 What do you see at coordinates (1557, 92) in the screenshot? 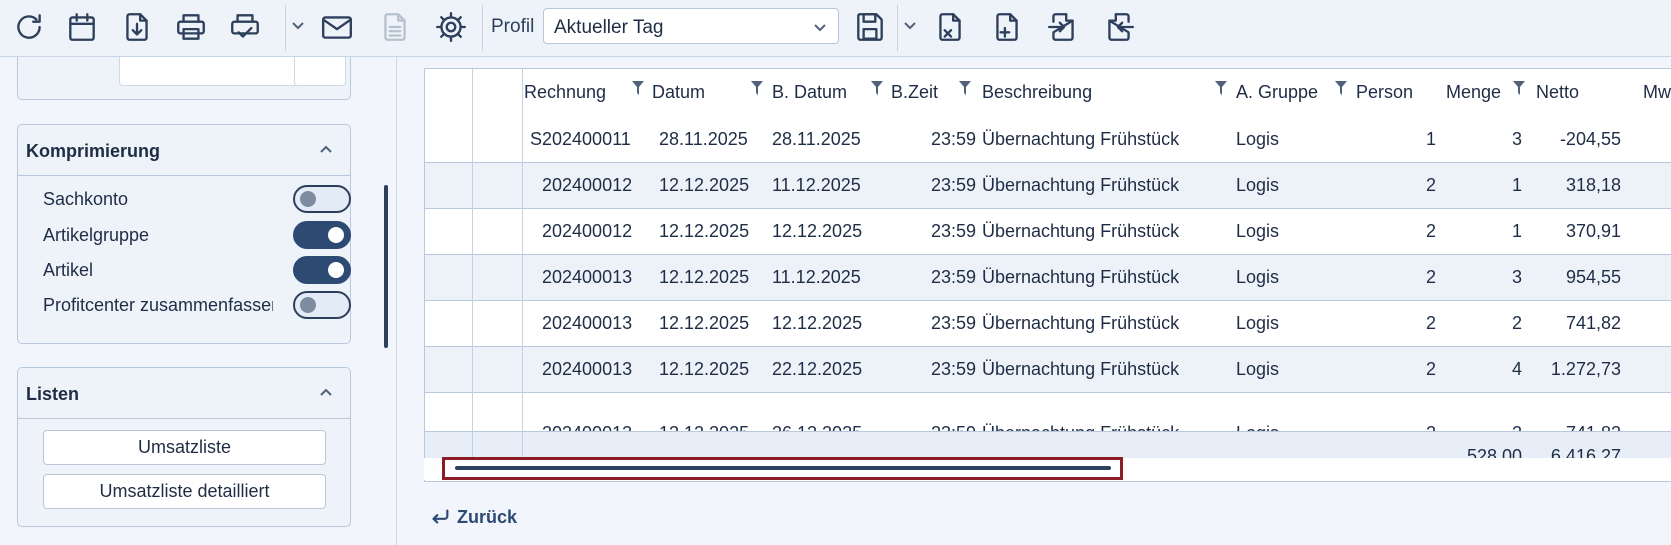
I see `column-header-netto: Netto` at bounding box center [1557, 92].